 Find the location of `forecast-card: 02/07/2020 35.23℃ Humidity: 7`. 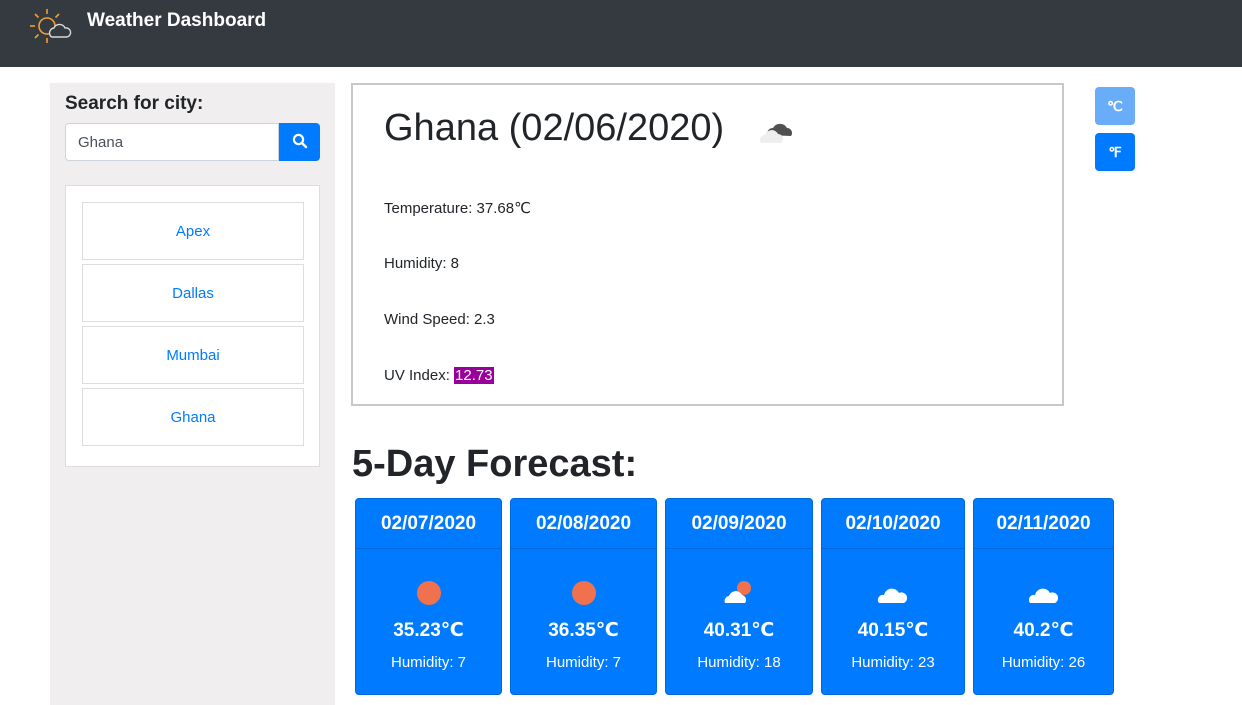

forecast-card: 02/07/2020 35.23℃ Humidity: 7 is located at coordinates (428, 596).